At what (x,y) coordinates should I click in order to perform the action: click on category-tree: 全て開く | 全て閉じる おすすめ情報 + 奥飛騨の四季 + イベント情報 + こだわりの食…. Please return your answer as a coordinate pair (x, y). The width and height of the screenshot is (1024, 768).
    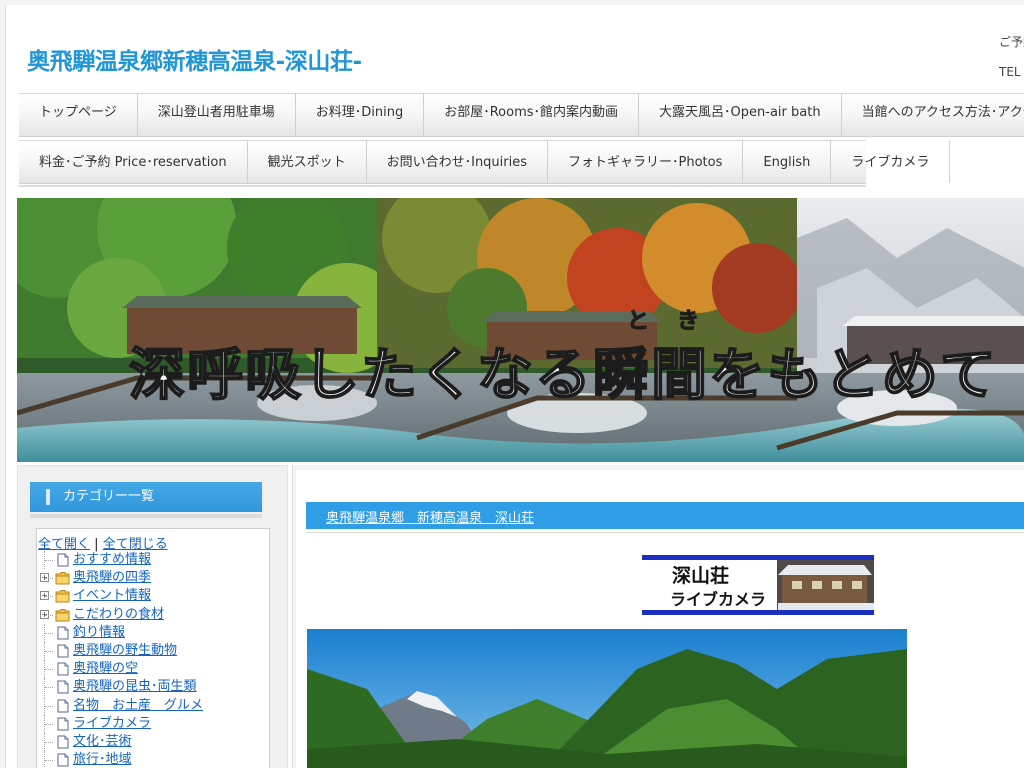
    Looking at the image, I should click on (153, 648).